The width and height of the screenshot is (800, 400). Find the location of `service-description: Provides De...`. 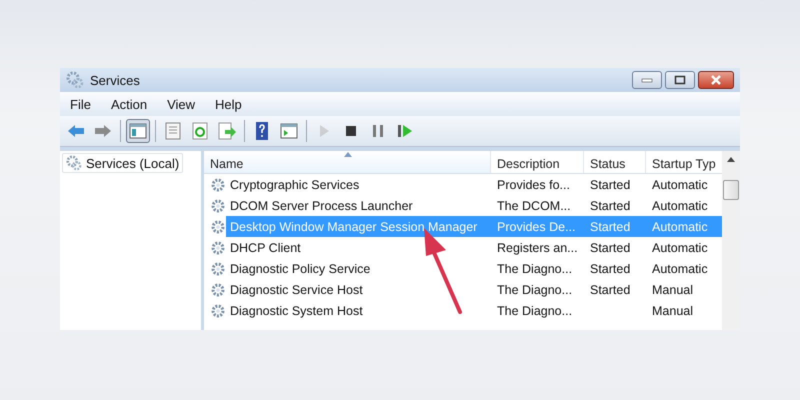

service-description: Provides De... is located at coordinates (536, 227).